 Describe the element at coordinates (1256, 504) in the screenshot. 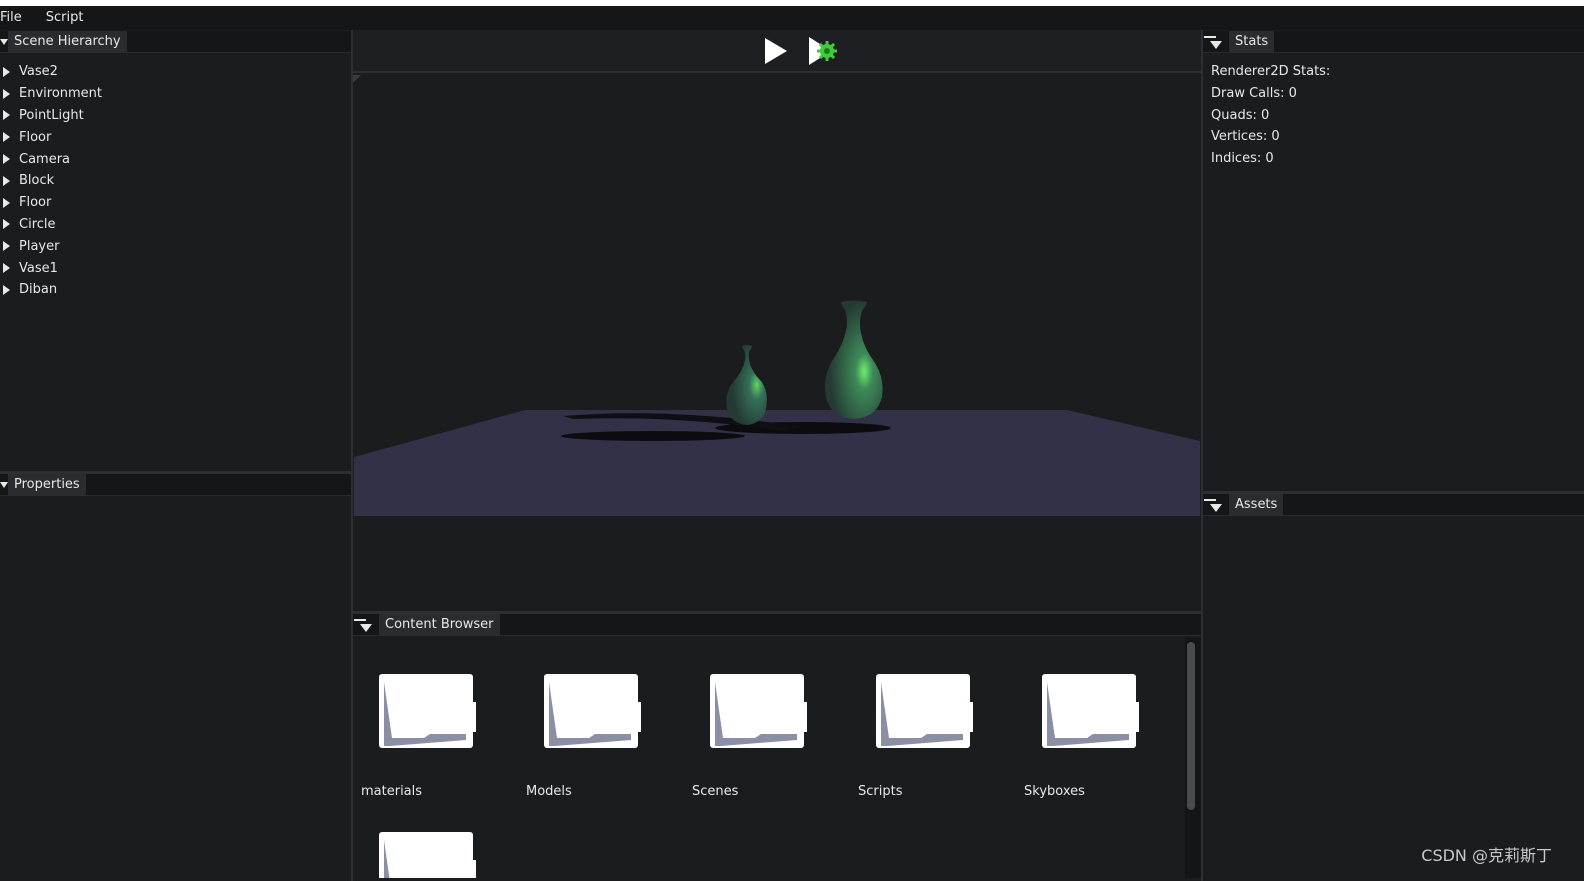

I see `assets-tab: Assets` at that location.